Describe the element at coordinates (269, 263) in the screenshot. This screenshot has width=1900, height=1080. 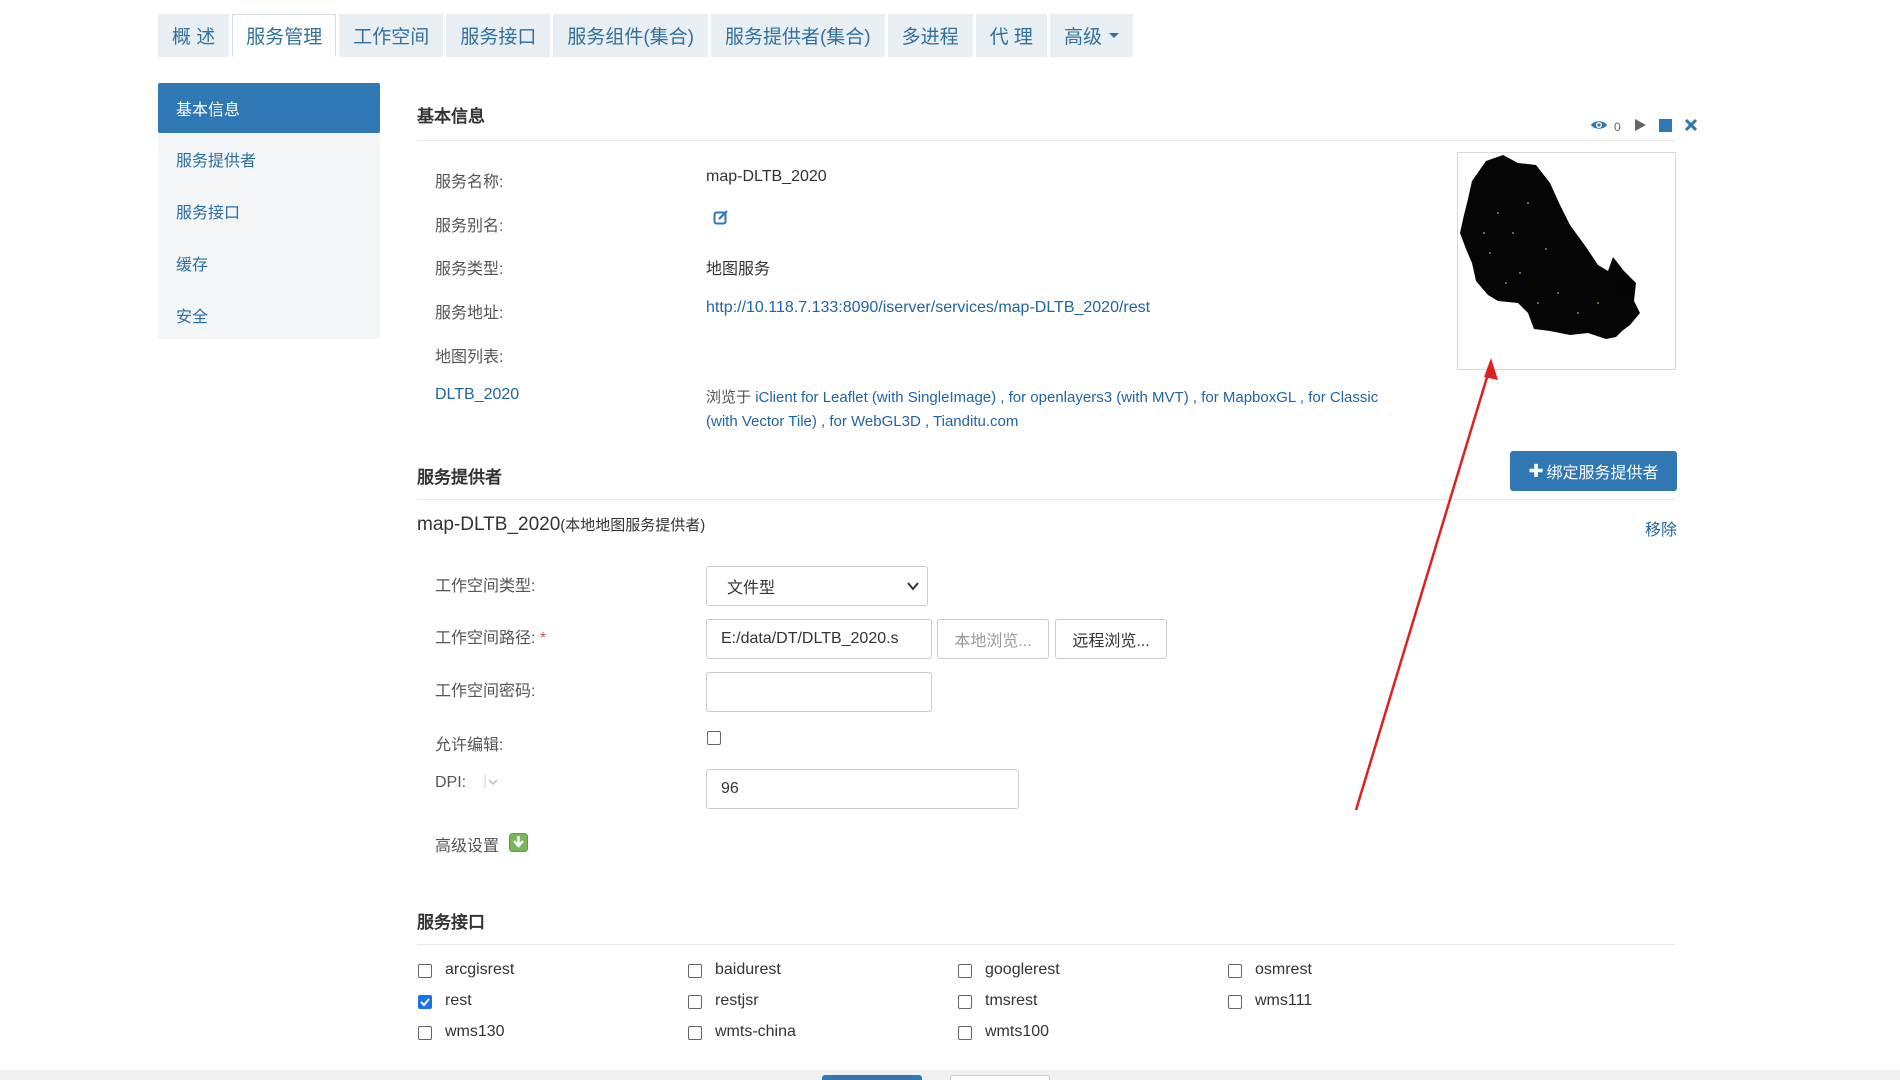
I see `sidebar-item-cache: 缓存` at that location.